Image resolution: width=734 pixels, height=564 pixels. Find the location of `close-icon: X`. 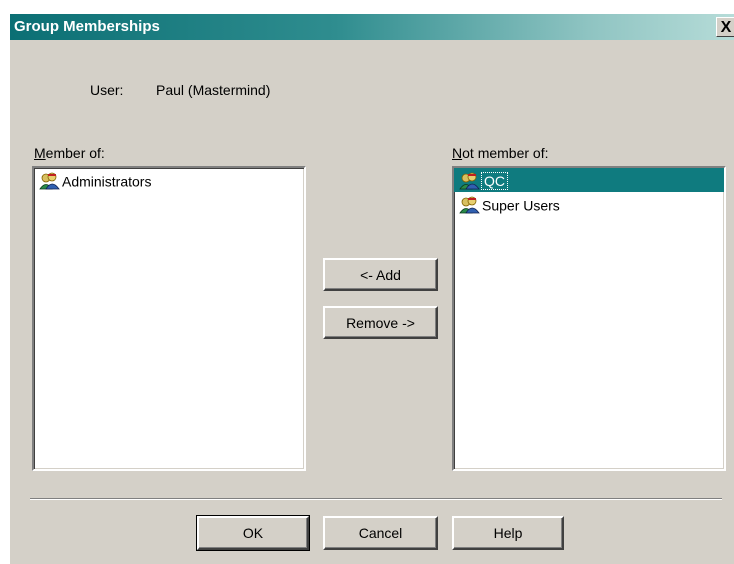

close-icon: X is located at coordinates (726, 27).